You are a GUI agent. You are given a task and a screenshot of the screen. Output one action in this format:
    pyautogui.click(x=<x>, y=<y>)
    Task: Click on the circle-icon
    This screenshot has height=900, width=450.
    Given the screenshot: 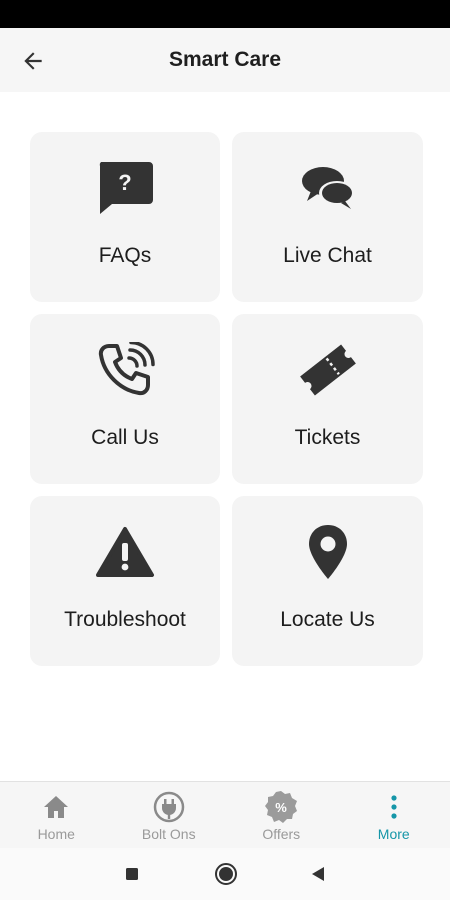 What is the action you would take?
    pyautogui.click(x=226, y=874)
    